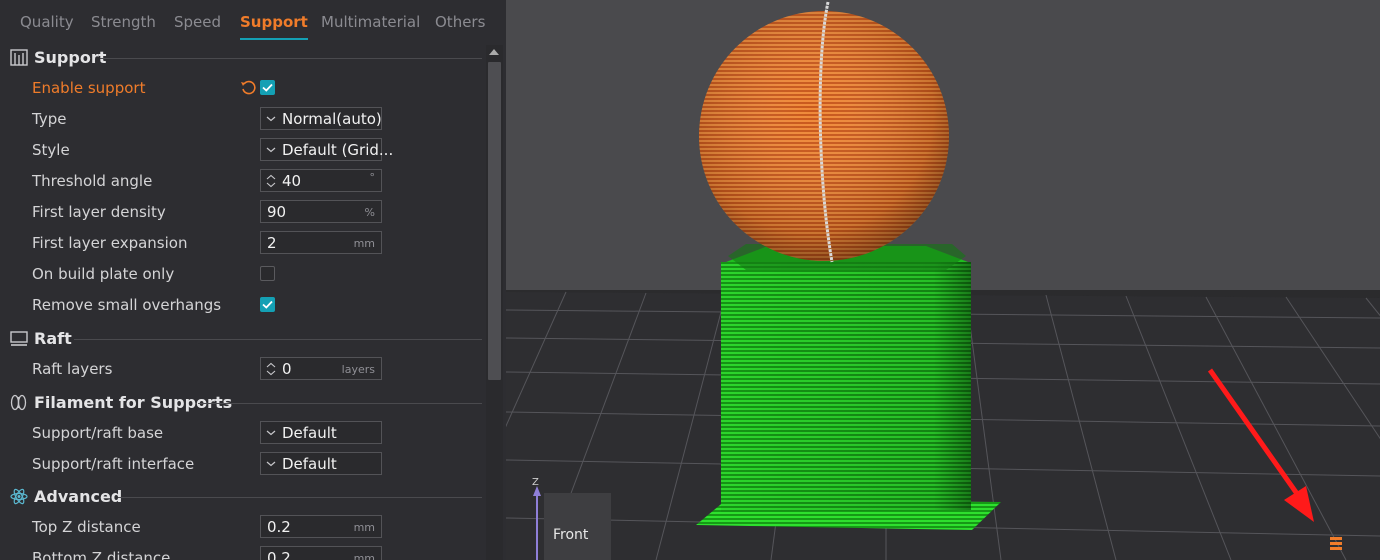 This screenshot has height=560, width=1380. I want to click on label-top-z-distance: Top Z distance, so click(86, 527).